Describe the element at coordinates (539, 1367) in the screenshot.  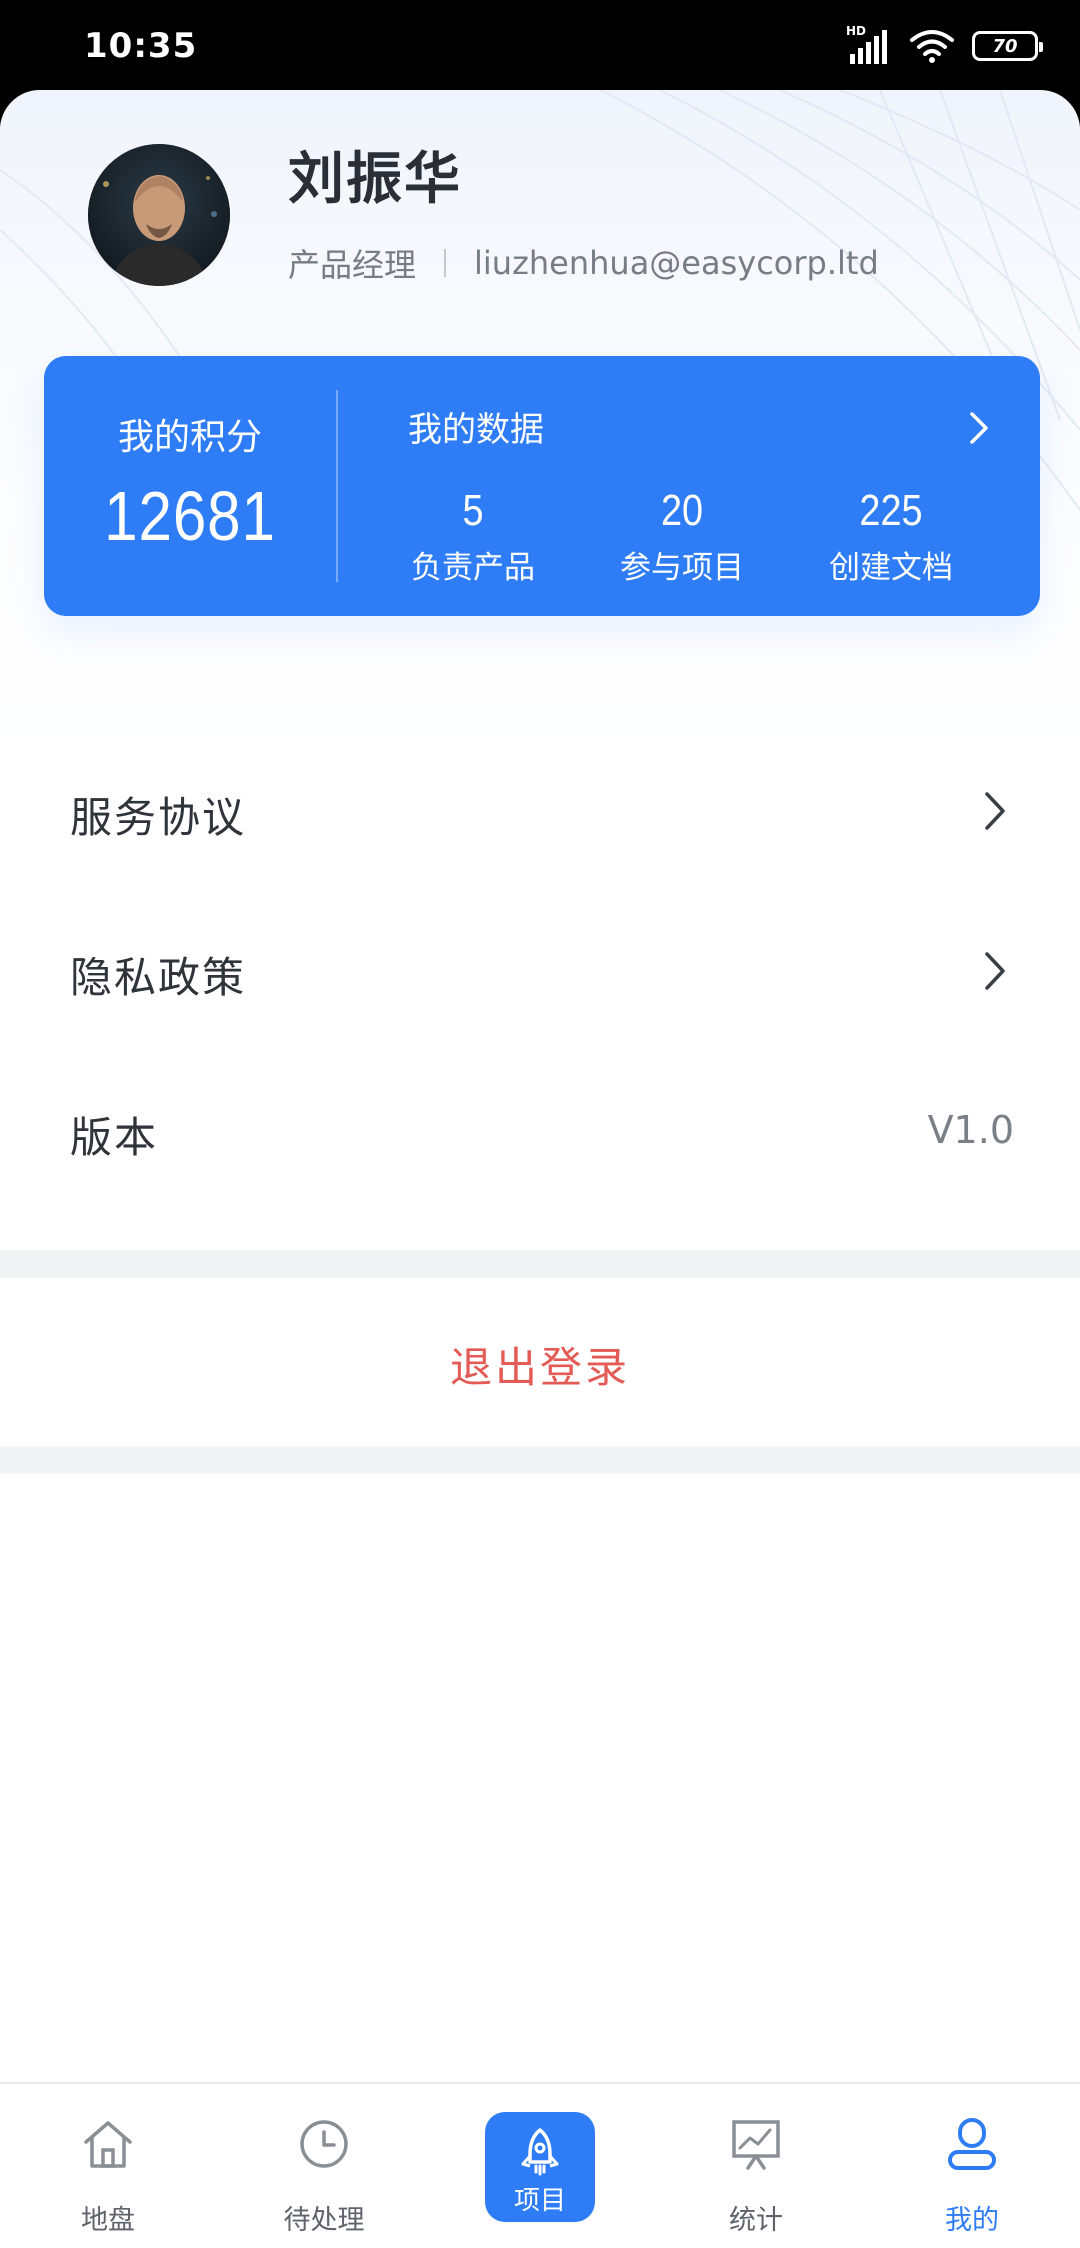
I see `logout-label: 退出登录` at that location.